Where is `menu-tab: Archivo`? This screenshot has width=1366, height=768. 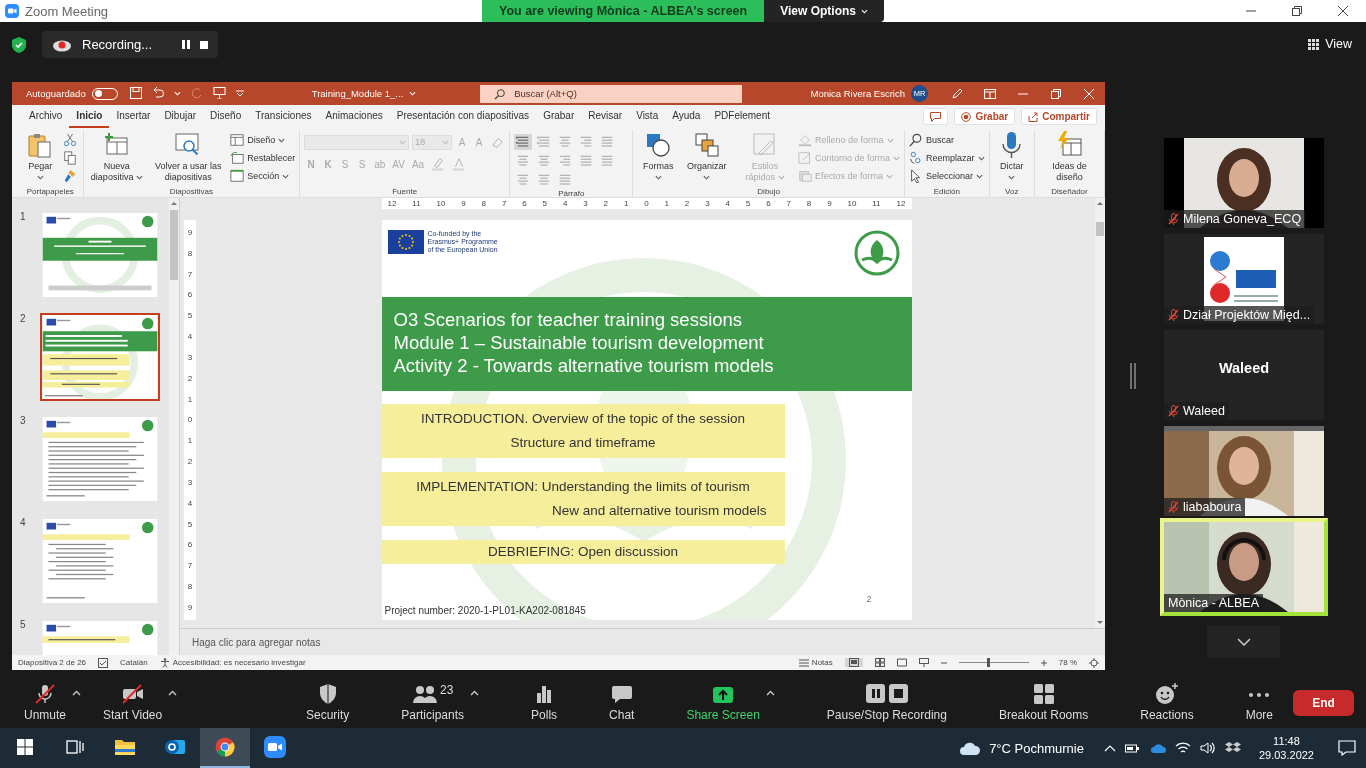
menu-tab: Archivo is located at coordinates (46, 116).